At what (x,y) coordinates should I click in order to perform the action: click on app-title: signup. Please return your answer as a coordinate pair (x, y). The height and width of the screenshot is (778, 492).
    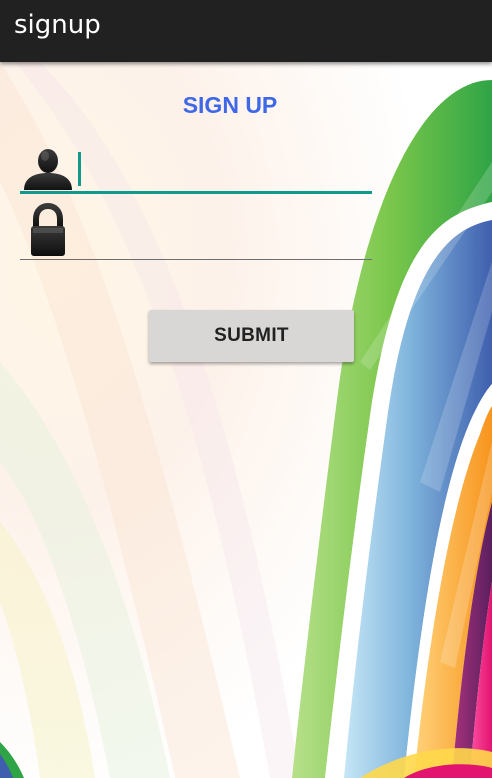
    Looking at the image, I should click on (57, 25).